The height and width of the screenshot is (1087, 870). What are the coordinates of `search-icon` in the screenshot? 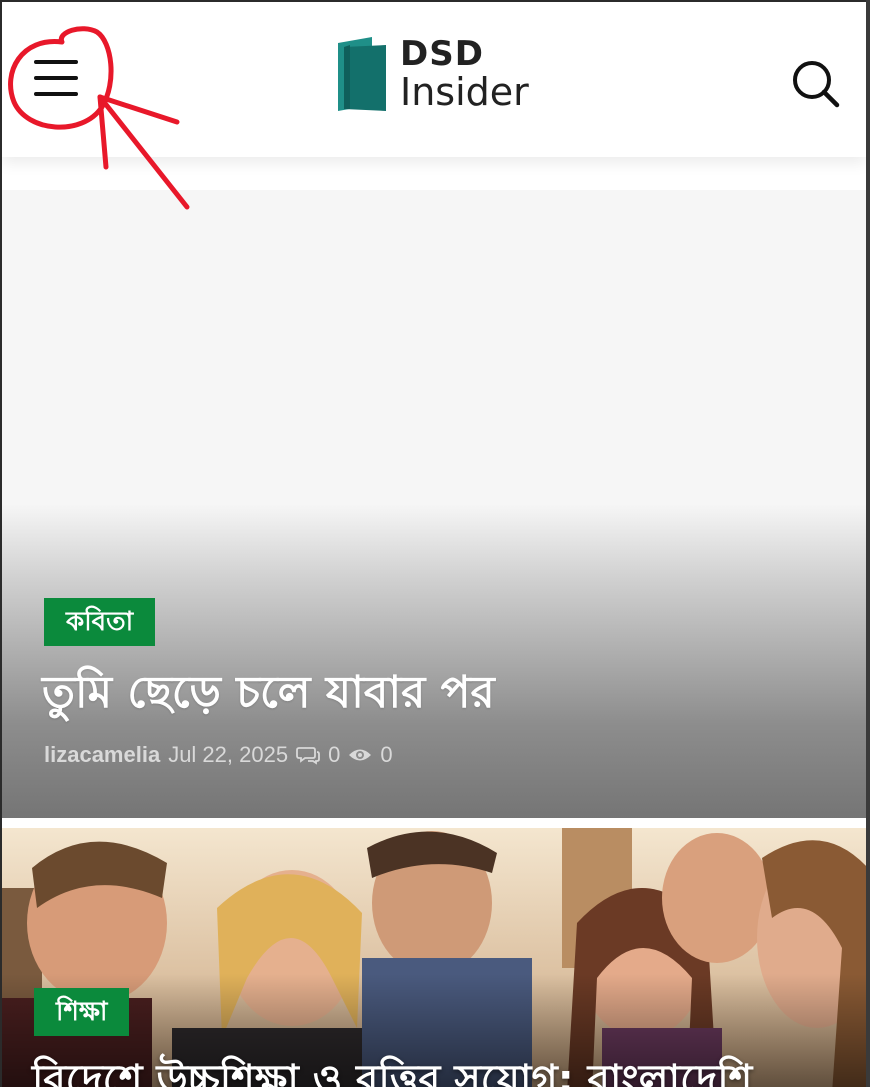 It's located at (816, 84).